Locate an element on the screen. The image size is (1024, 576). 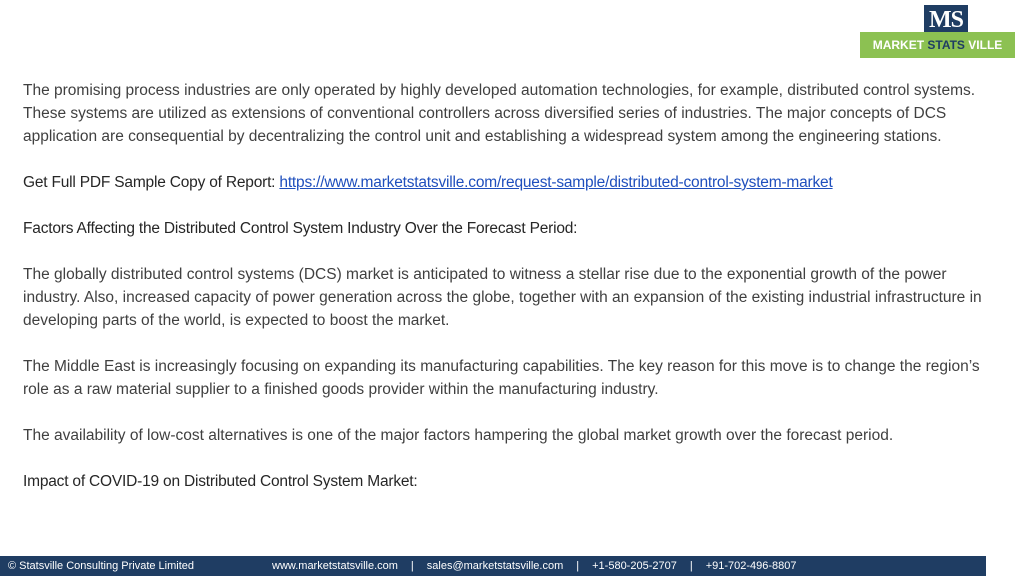
logo-word-stats: STATS is located at coordinates (946, 45).